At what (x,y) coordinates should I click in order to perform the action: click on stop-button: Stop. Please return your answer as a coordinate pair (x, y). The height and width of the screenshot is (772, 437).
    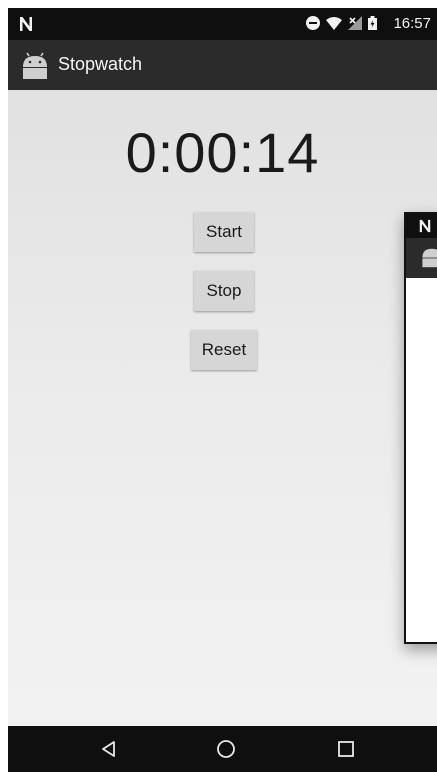
    Looking at the image, I should click on (224, 291).